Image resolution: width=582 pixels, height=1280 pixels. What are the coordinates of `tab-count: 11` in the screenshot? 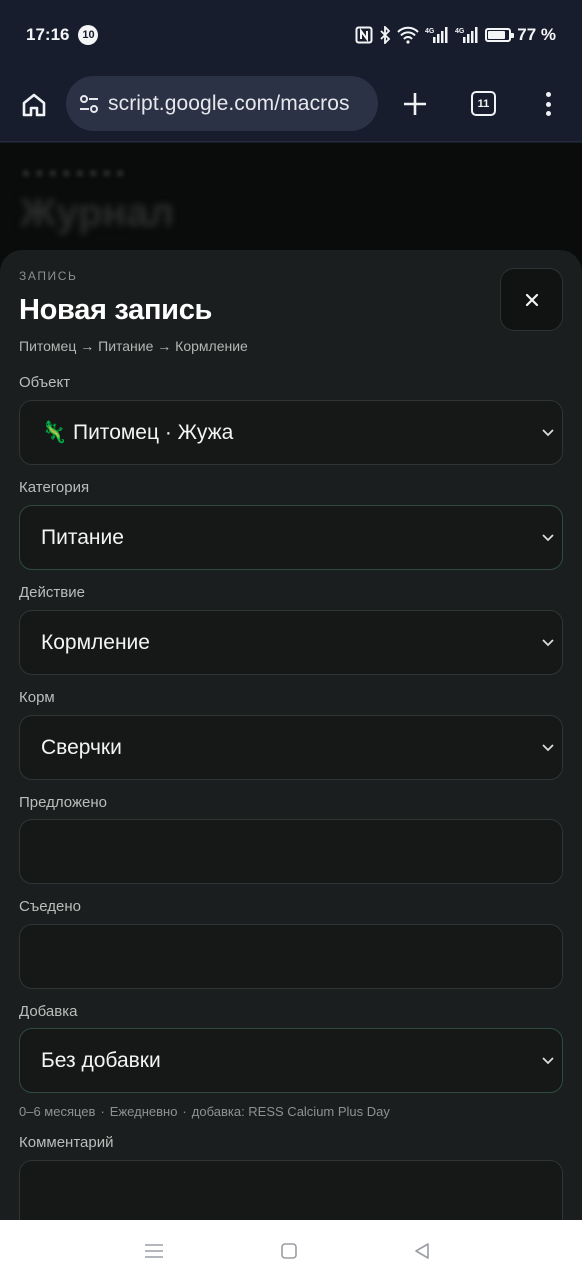 It's located at (483, 103).